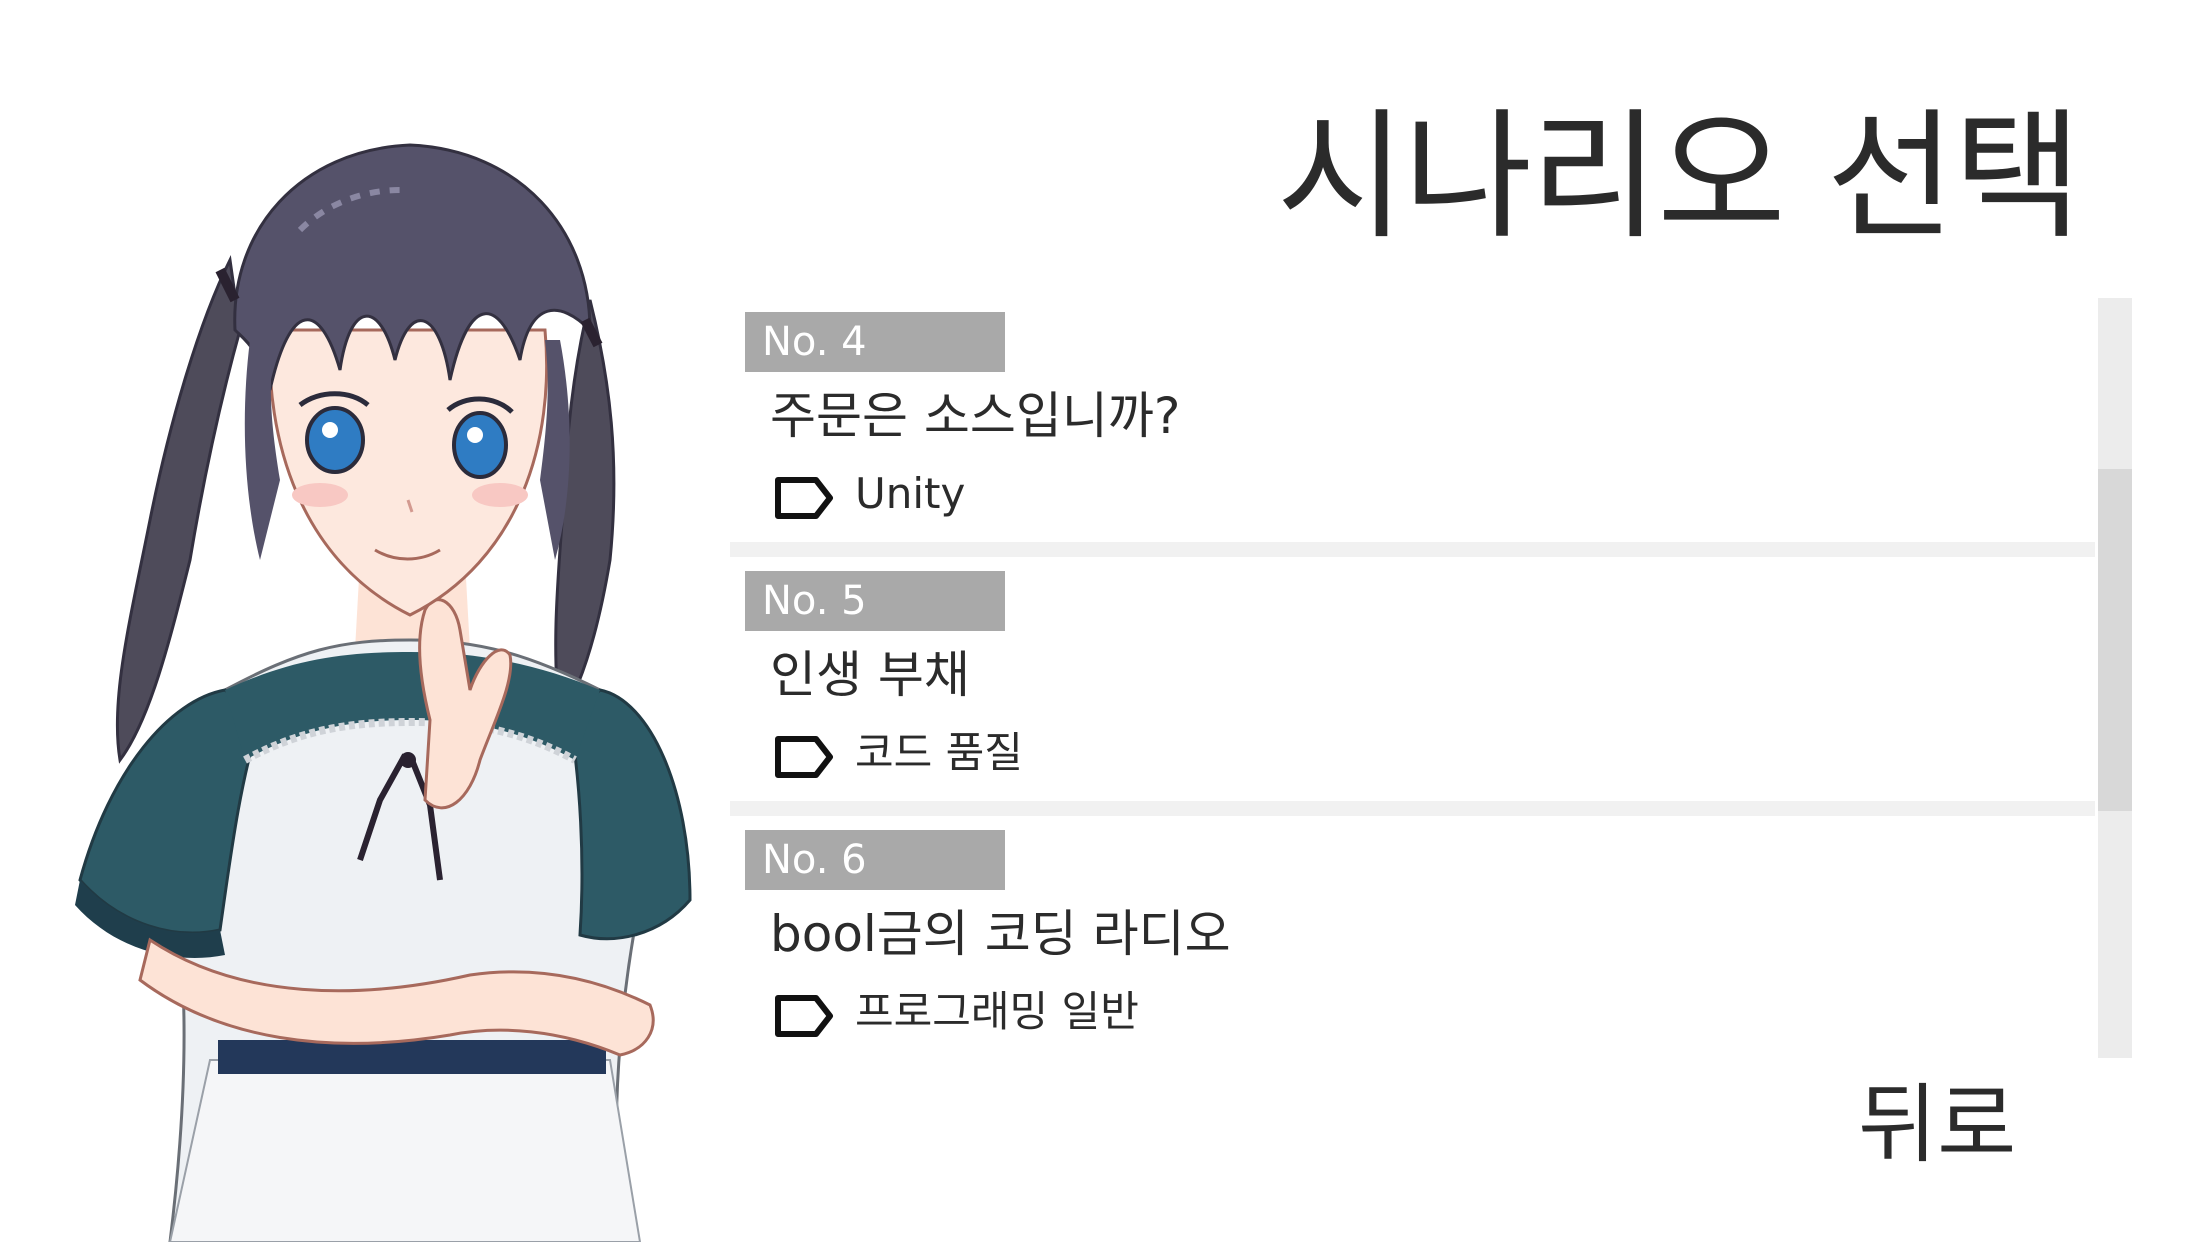 This screenshot has width=2208, height=1242. Describe the element at coordinates (1679, 177) in the screenshot. I see `screen-title: 시나리오 선택` at that location.